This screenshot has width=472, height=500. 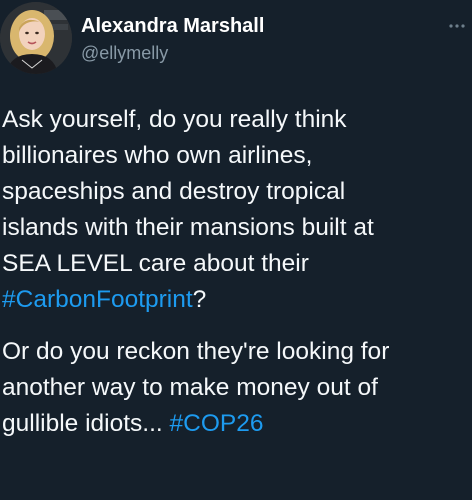 What do you see at coordinates (97, 299) in the screenshot?
I see `hashtag-carbonfootprint-link: #CarbonFootprint` at bounding box center [97, 299].